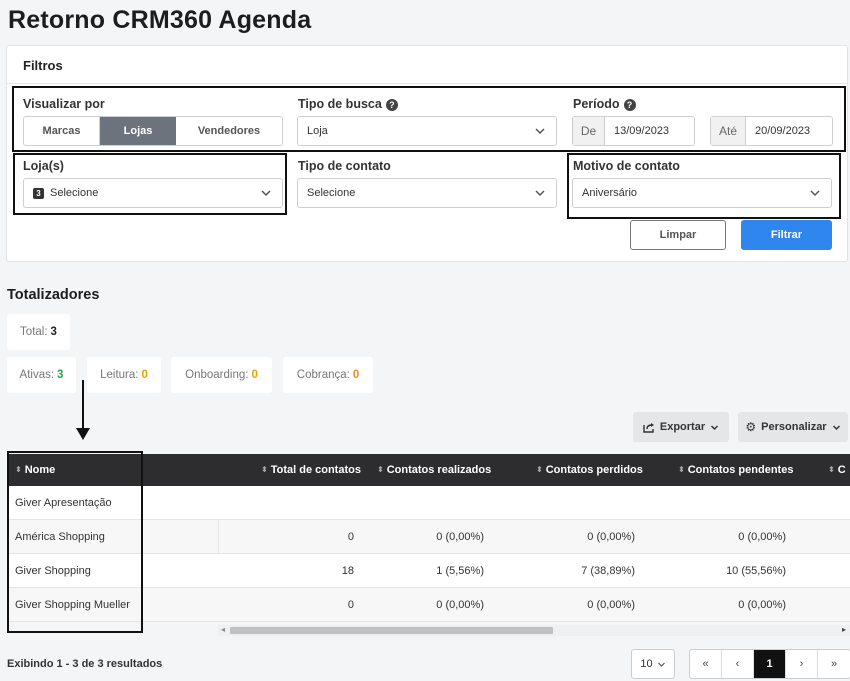 This screenshot has width=850, height=681. What do you see at coordinates (427, 193) in the screenshot?
I see `contact-type-select: Selecione` at bounding box center [427, 193].